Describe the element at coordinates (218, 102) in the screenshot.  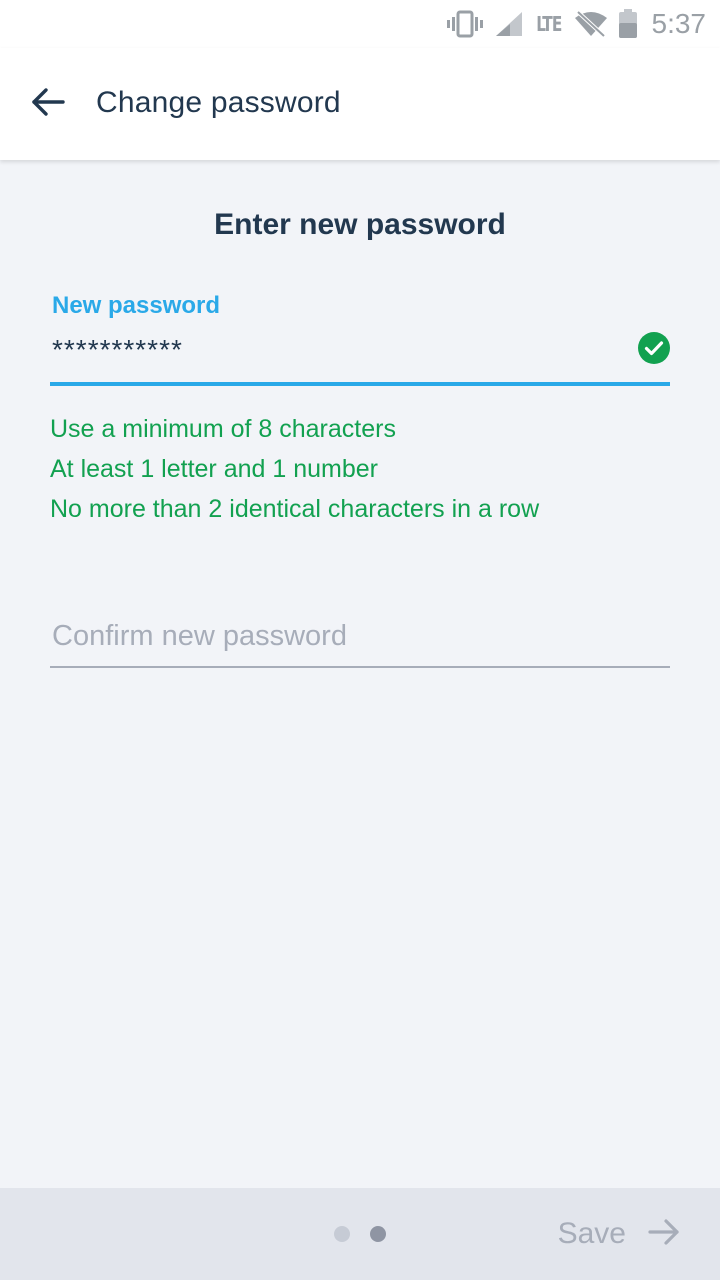
I see `page-title: Change password` at that location.